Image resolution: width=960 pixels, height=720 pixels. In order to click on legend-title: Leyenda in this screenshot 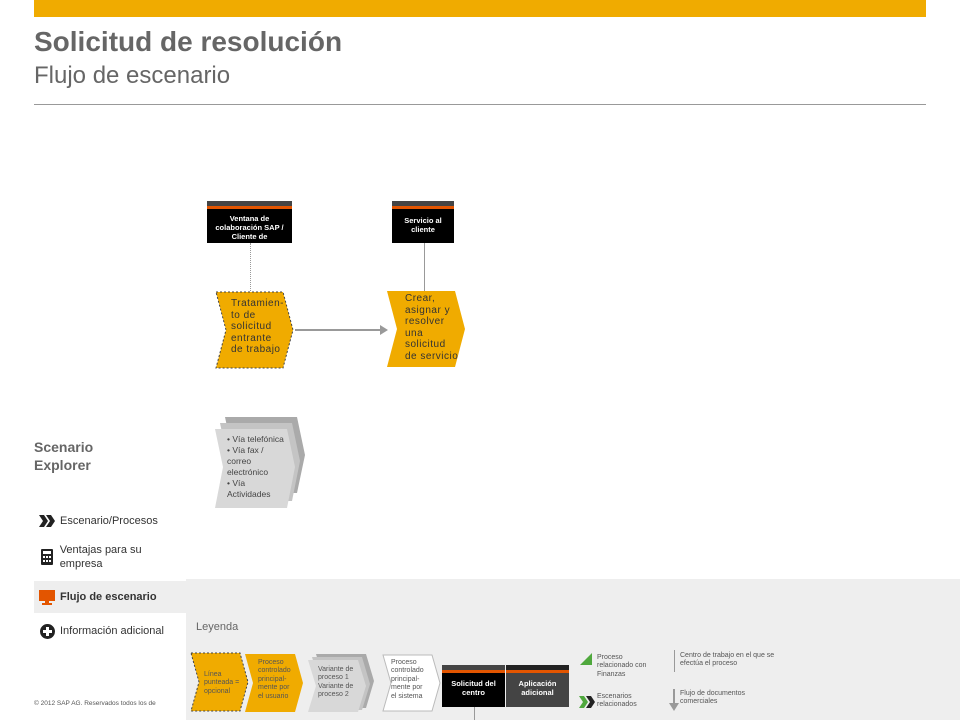, I will do `click(217, 627)`.